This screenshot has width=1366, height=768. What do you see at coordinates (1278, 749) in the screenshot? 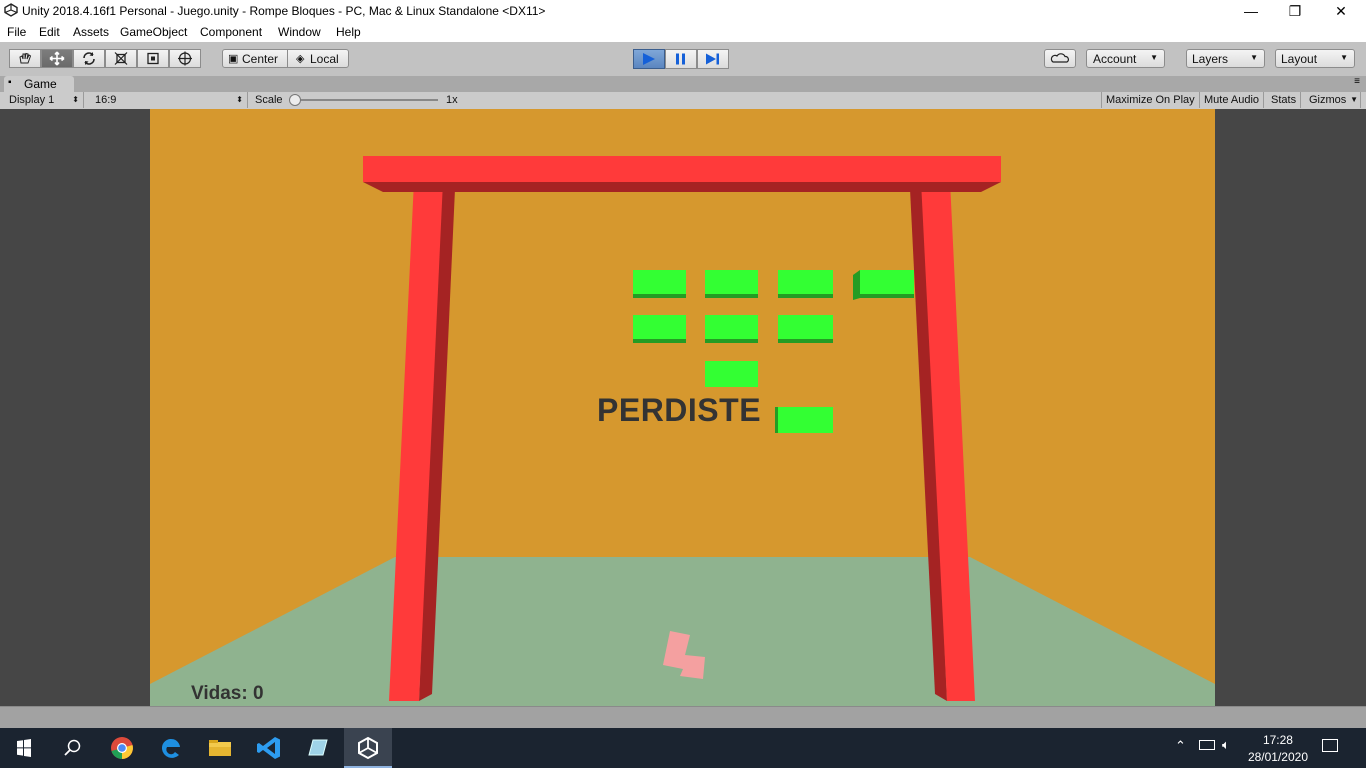
I see `system-clock: 17:28 28/01/2020` at bounding box center [1278, 749].